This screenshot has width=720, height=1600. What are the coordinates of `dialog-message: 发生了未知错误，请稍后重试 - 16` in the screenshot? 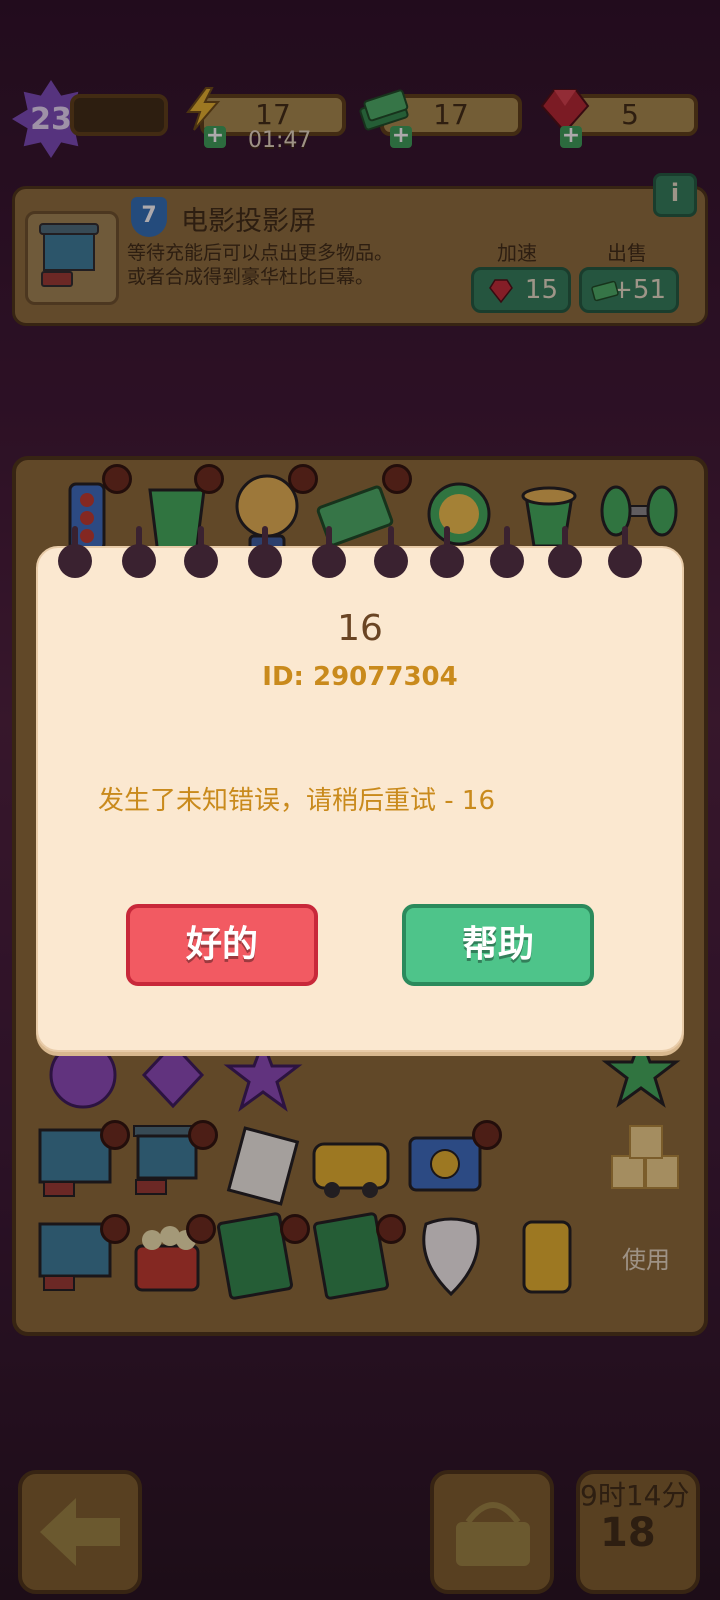 It's located at (296, 801).